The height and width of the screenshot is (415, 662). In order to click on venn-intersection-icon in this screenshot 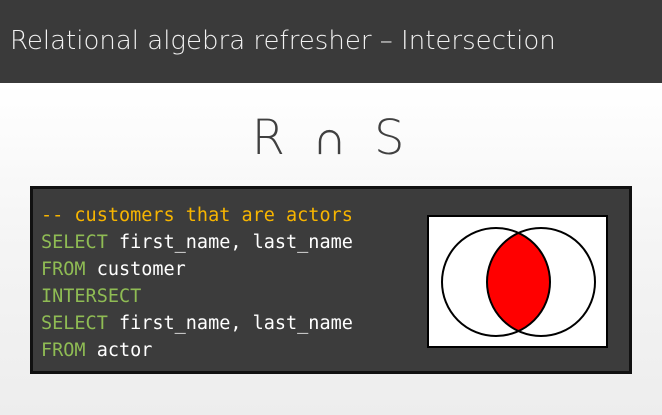, I will do `click(518, 282)`.